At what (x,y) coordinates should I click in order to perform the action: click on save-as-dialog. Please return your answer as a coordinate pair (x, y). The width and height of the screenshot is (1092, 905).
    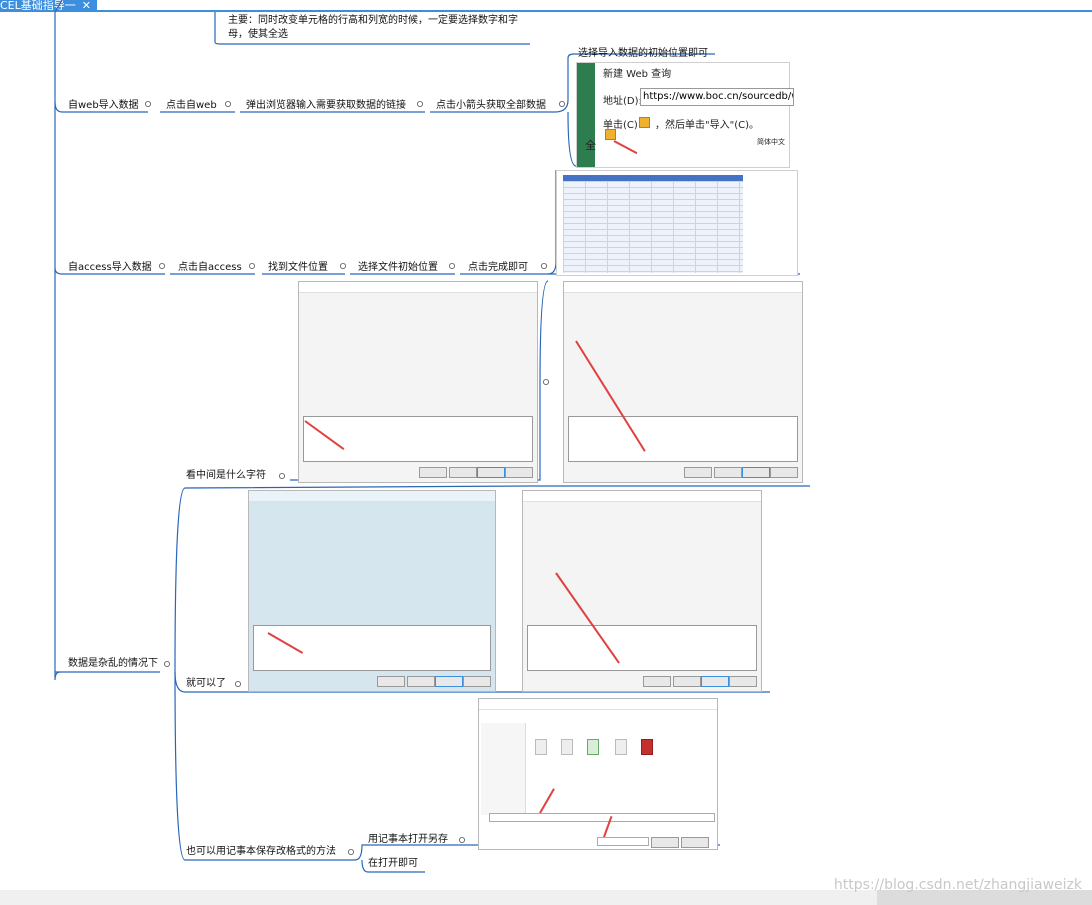
    Looking at the image, I should click on (598, 774).